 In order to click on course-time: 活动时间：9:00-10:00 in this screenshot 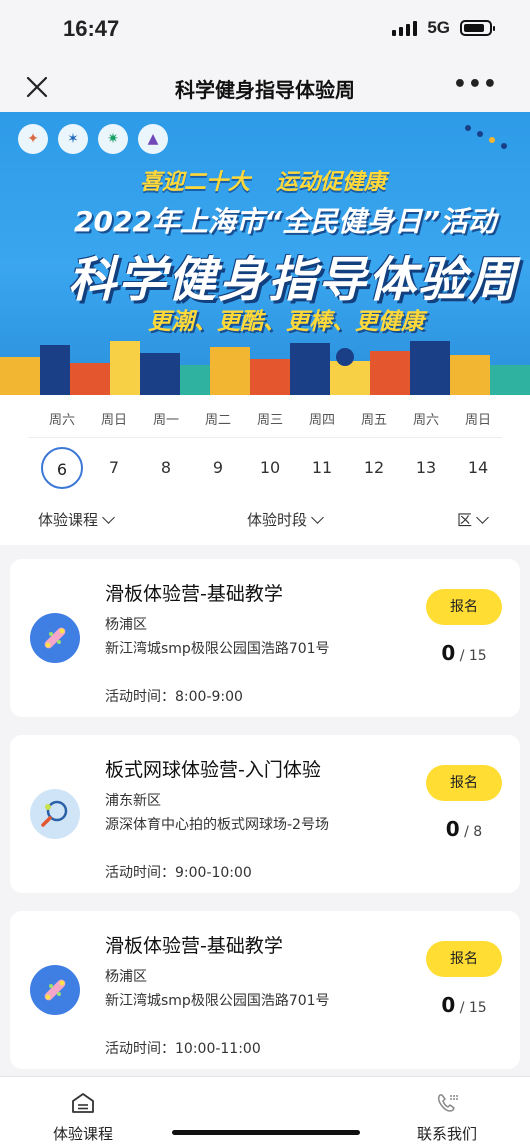, I will do `click(178, 873)`.